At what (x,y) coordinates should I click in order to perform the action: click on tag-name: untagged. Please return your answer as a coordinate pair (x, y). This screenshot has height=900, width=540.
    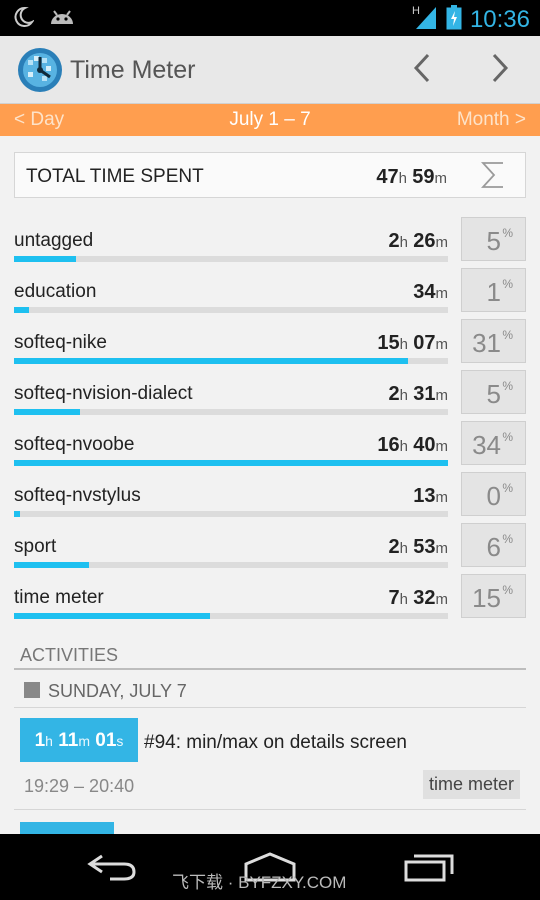
    Looking at the image, I should click on (54, 240).